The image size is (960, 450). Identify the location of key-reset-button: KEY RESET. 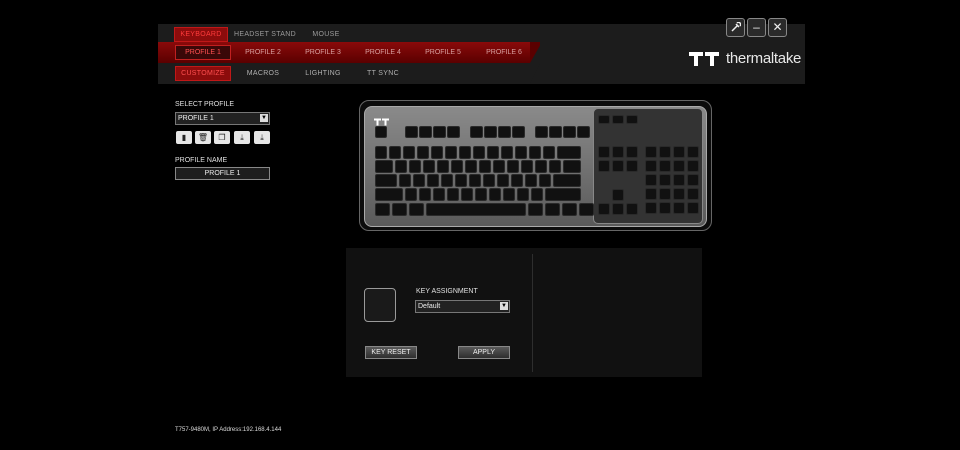
(391, 352).